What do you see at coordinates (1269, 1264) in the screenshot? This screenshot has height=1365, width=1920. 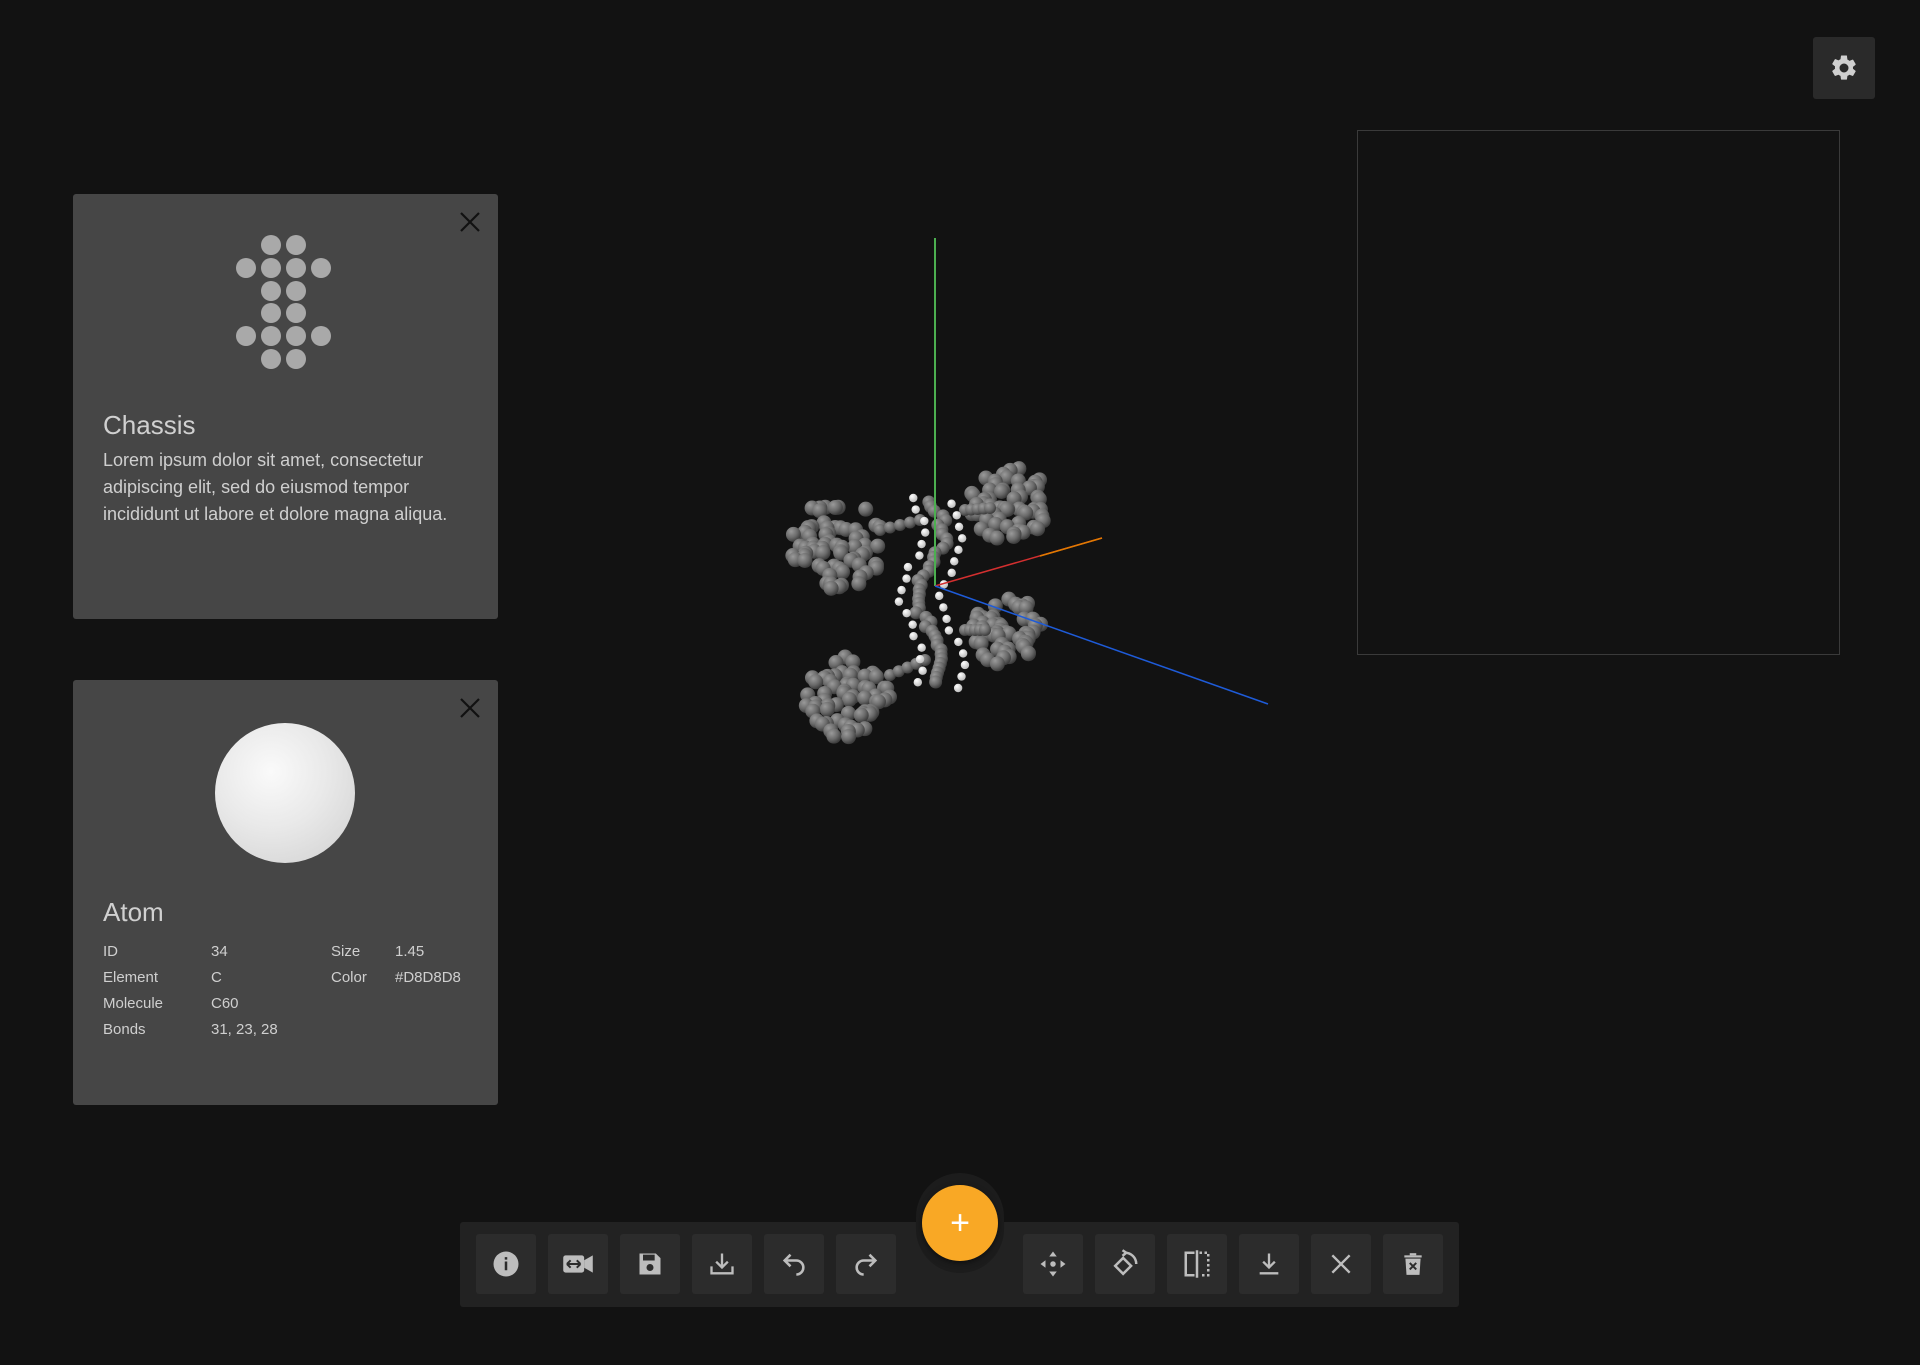 I see `drop-button` at bounding box center [1269, 1264].